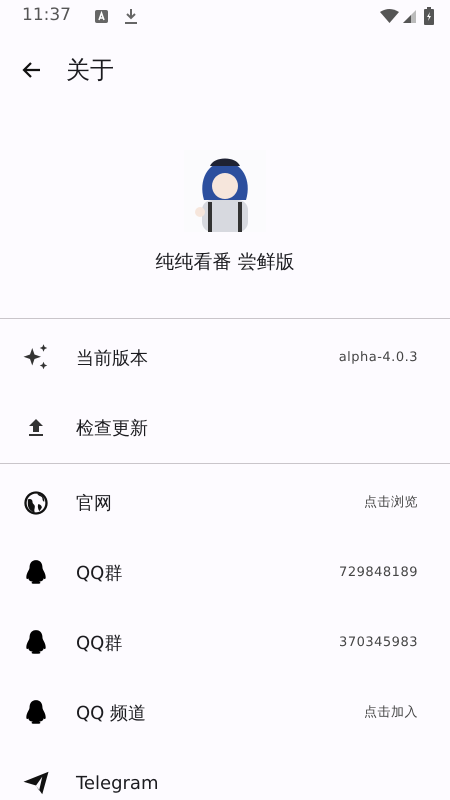 This screenshot has height=800, width=450. What do you see at coordinates (389, 16) in the screenshot?
I see `wifi-icon` at bounding box center [389, 16].